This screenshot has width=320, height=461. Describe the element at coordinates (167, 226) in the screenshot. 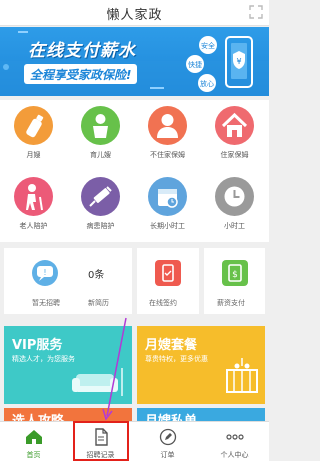

I see `service-label: 长期小时工` at that location.